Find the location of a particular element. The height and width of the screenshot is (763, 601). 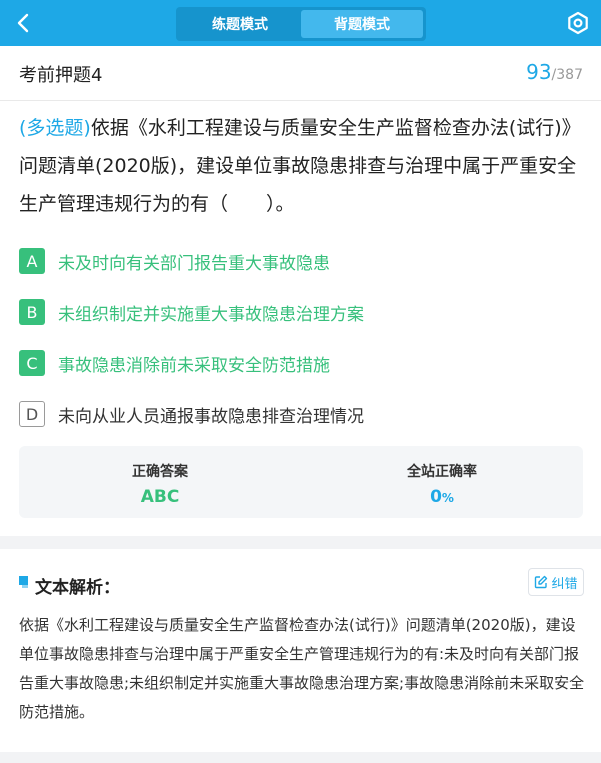

accuracy-rate-label: 全站正确率 is located at coordinates (442, 472).